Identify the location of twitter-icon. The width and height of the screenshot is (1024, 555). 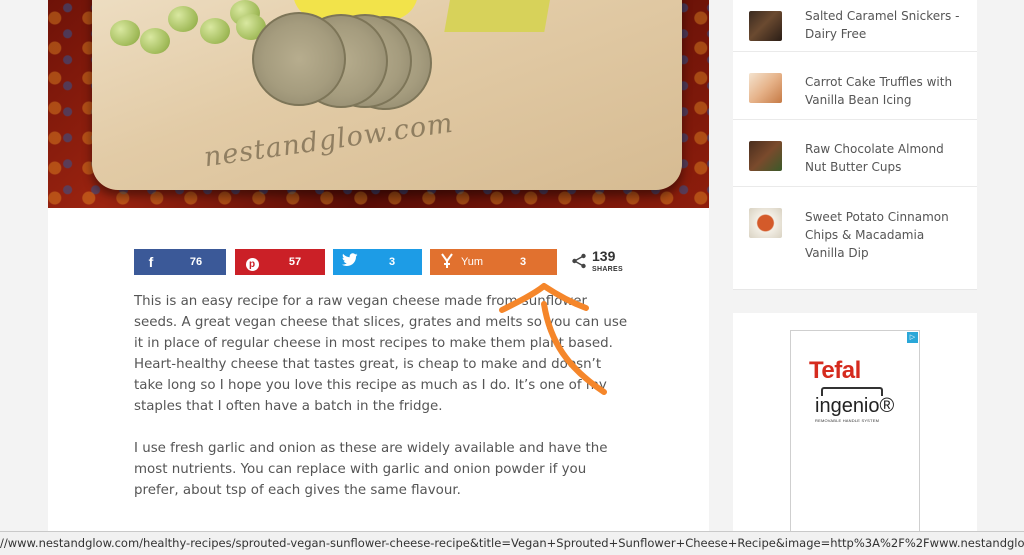
(350, 262).